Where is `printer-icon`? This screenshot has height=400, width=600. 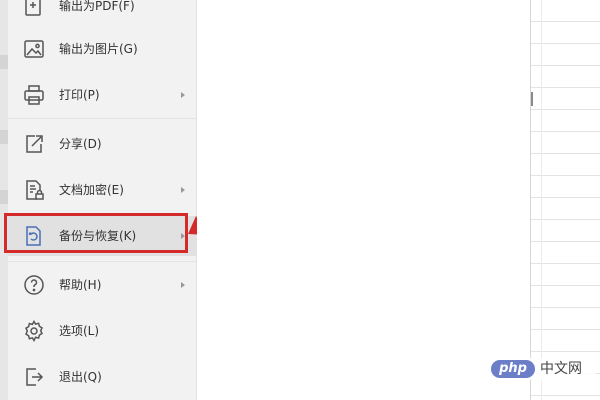 printer-icon is located at coordinates (34, 95).